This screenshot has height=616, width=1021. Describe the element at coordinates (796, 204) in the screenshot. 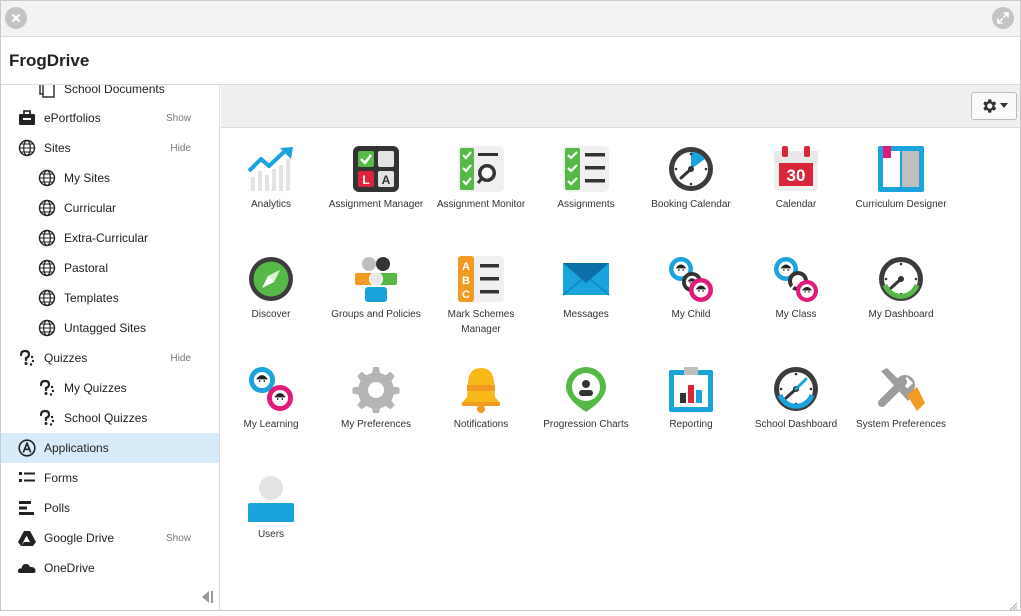

I see `app-label: Calendar` at that location.